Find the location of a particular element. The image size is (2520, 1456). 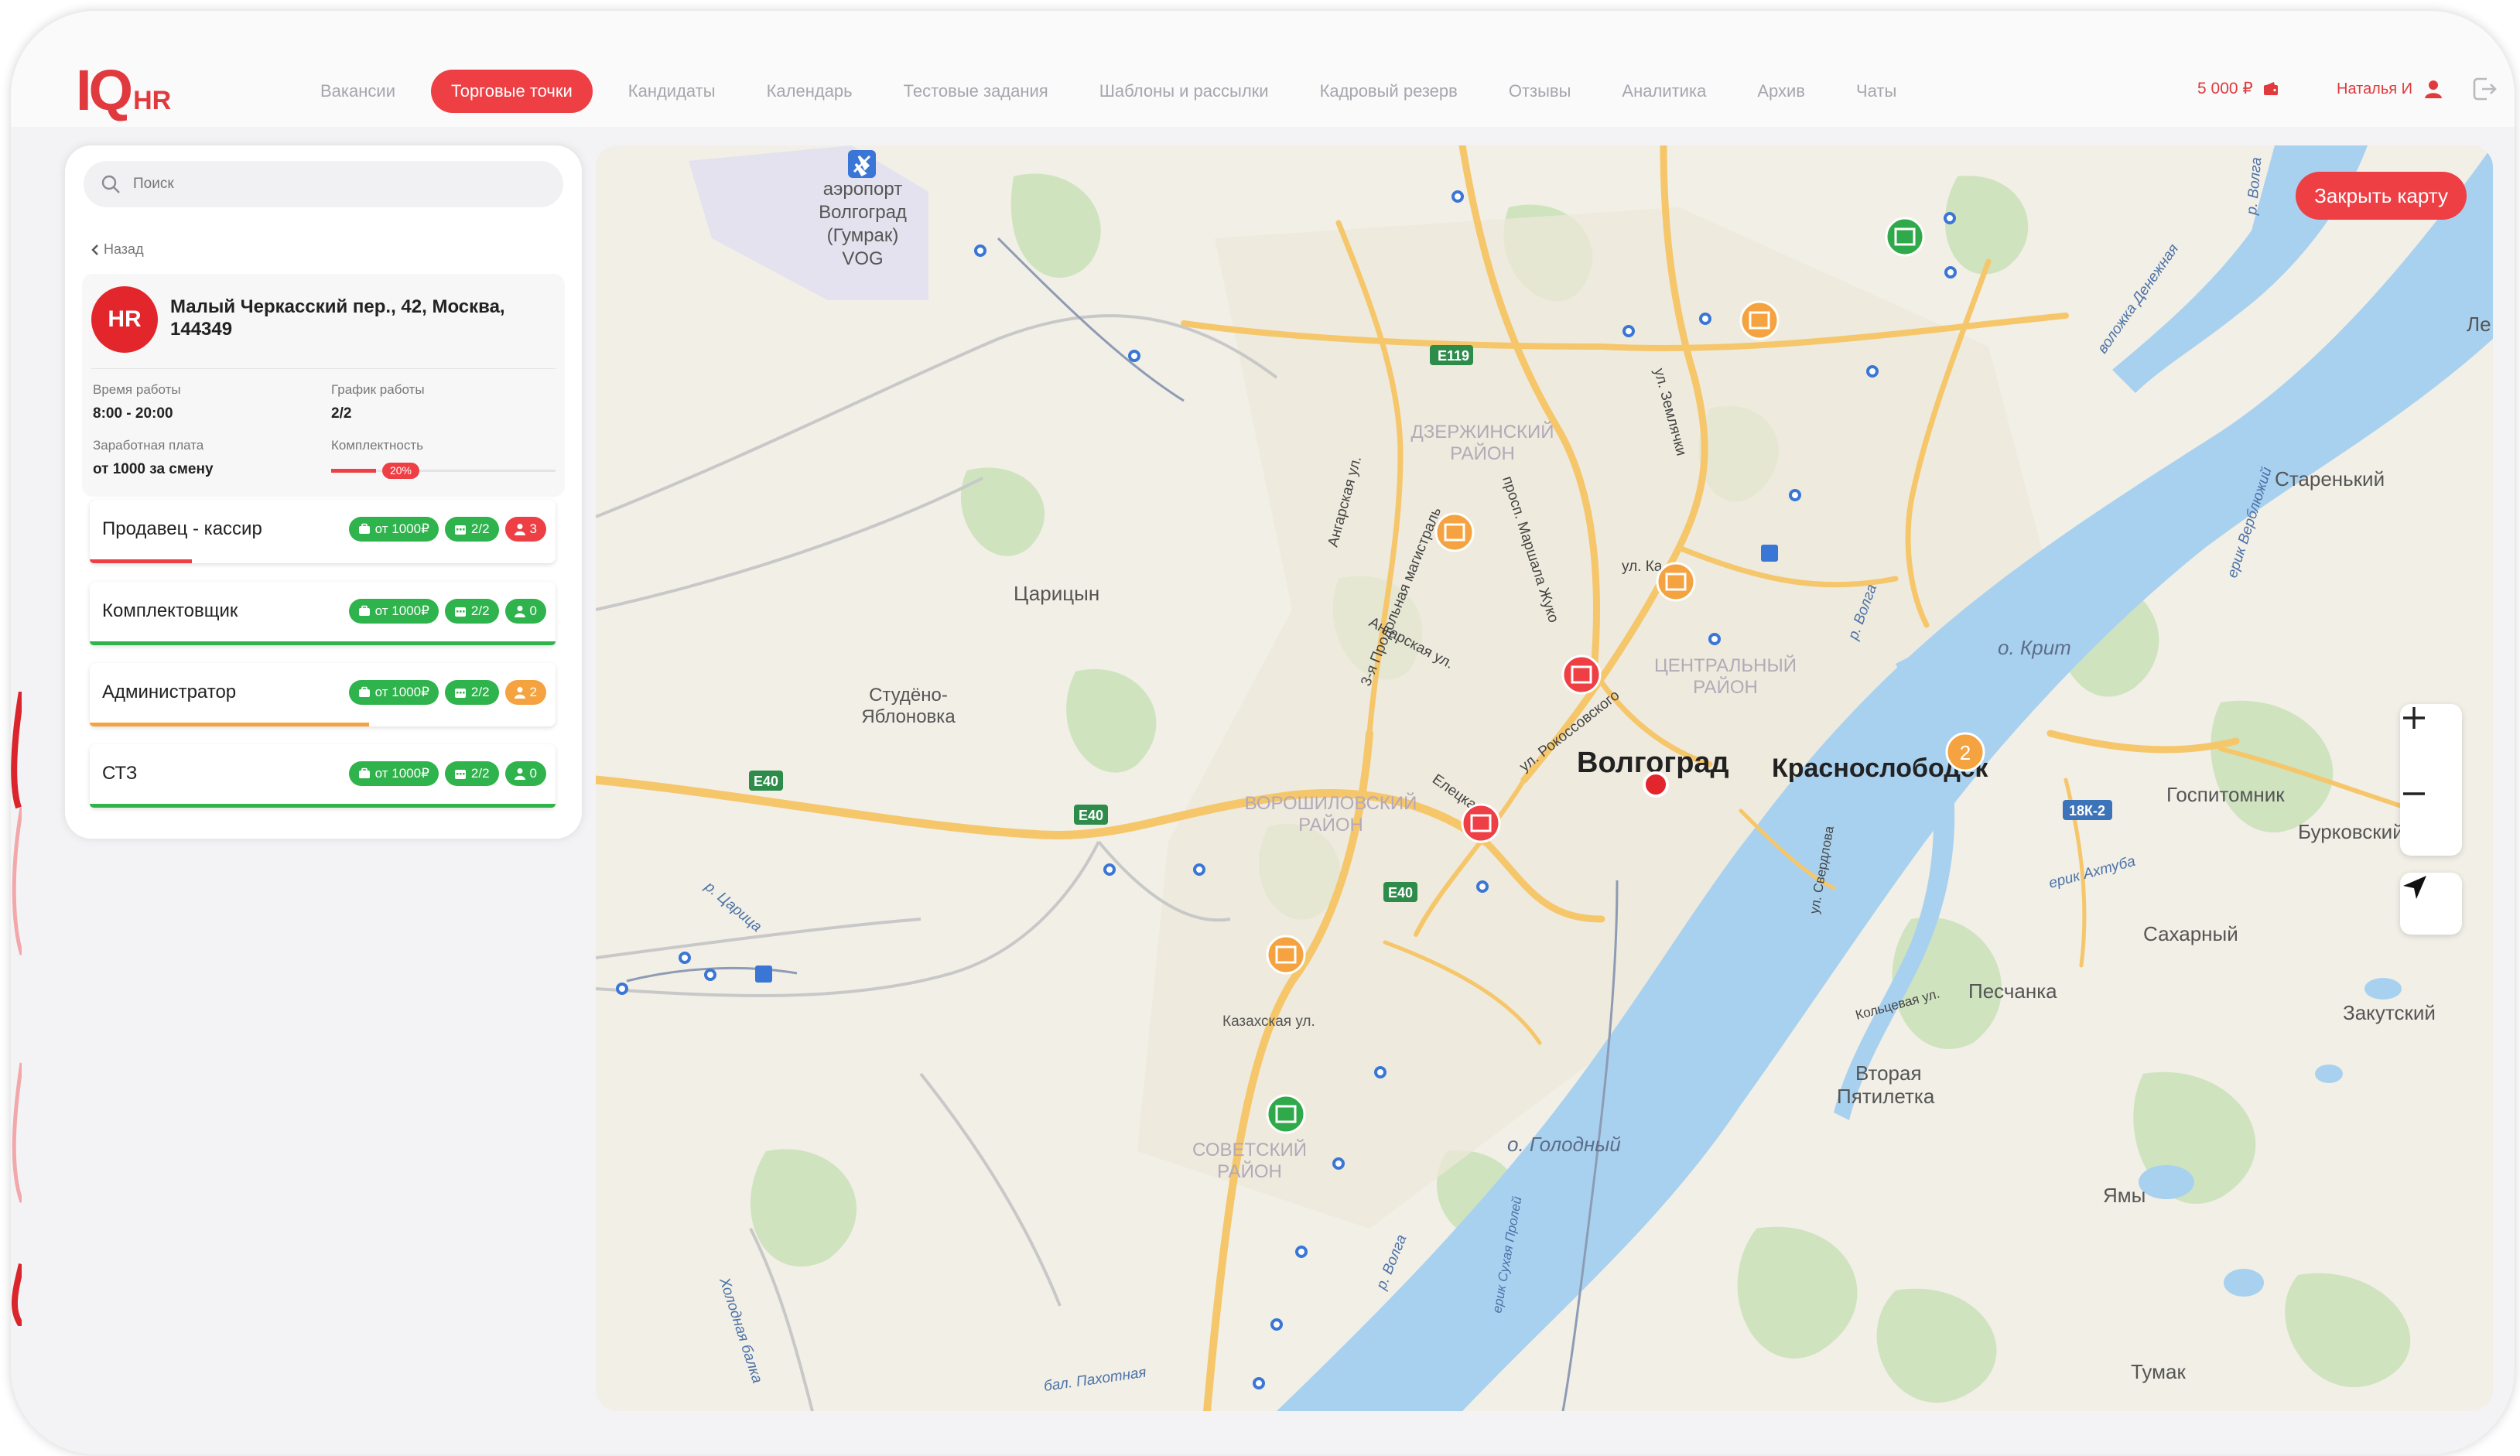

locate-button is located at coordinates (2431, 904).